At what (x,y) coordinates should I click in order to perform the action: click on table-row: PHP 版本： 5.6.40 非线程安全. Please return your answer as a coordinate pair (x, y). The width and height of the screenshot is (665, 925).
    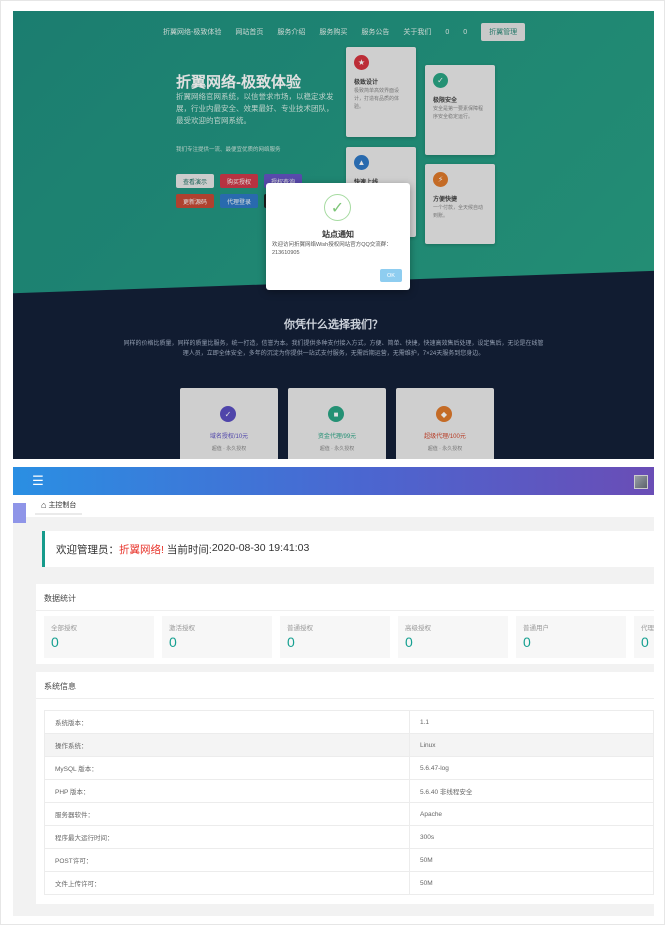
    Looking at the image, I should click on (349, 791).